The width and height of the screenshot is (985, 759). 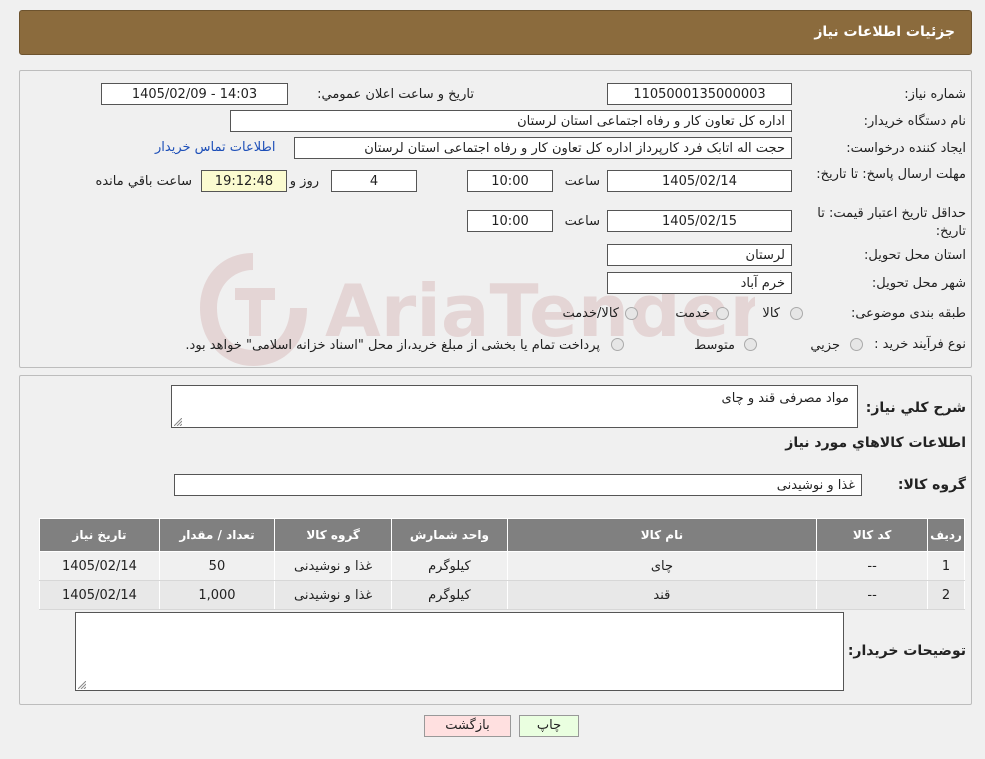 What do you see at coordinates (918, 283) in the screenshot?
I see `city-label: شهر محل تحويل:` at bounding box center [918, 283].